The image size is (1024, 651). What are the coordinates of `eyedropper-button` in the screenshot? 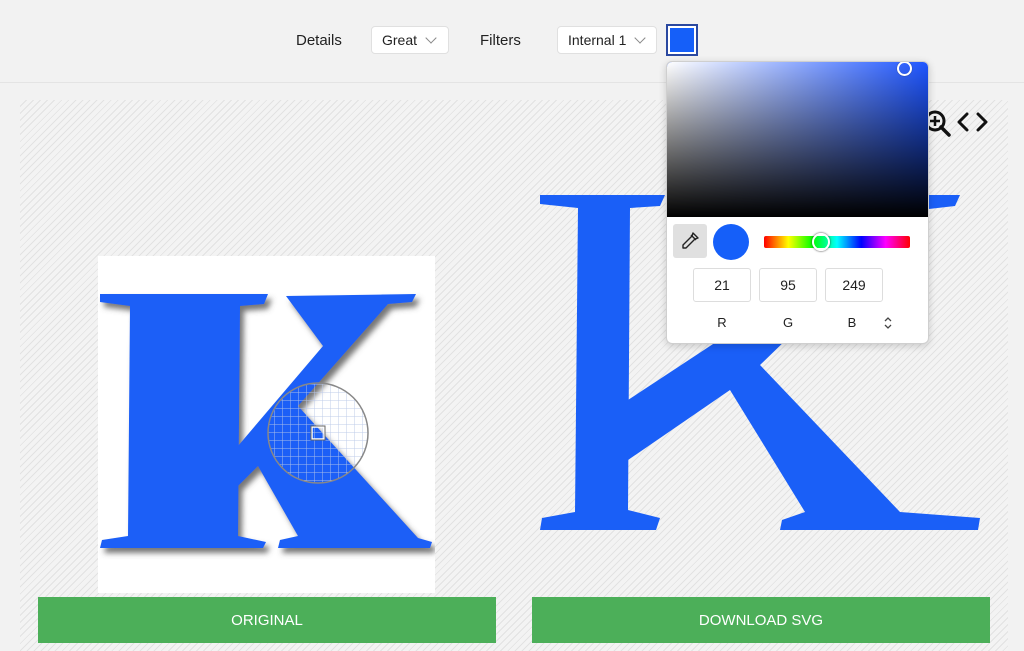 It's located at (690, 241).